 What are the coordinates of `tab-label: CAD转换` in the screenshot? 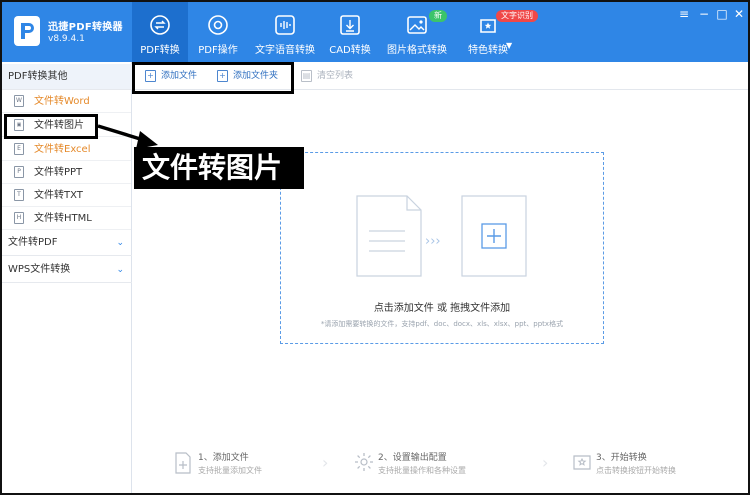 It's located at (350, 50).